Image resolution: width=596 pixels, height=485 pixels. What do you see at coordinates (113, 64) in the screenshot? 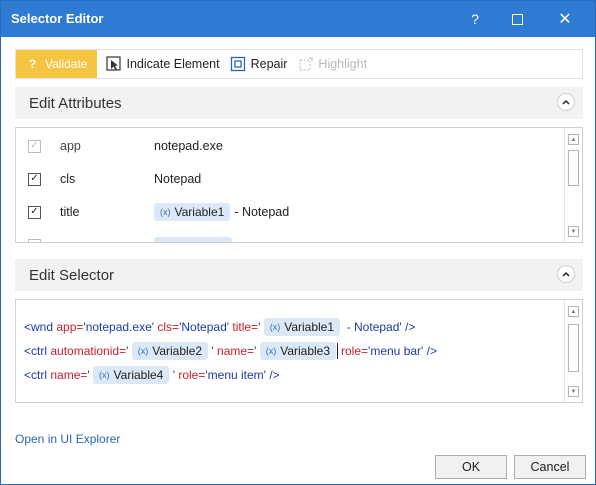
I see `cursor-target-icon` at bounding box center [113, 64].